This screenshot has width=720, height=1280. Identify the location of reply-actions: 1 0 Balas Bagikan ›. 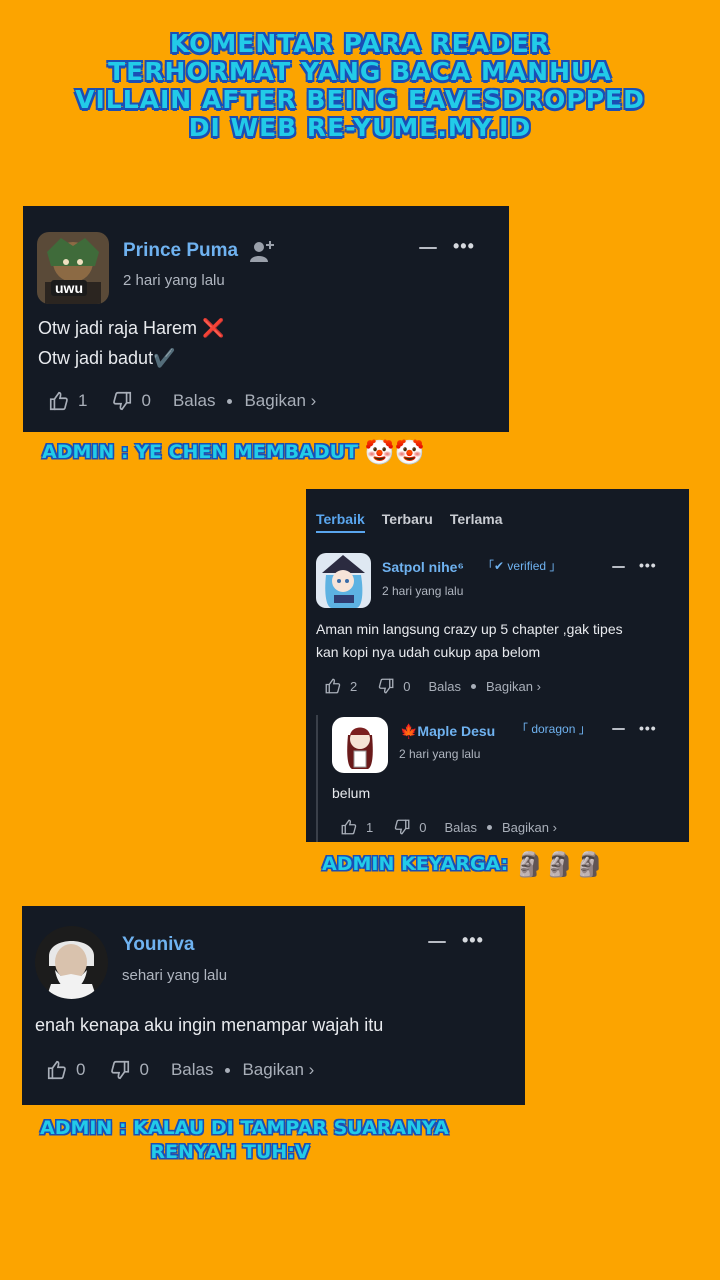
(448, 827).